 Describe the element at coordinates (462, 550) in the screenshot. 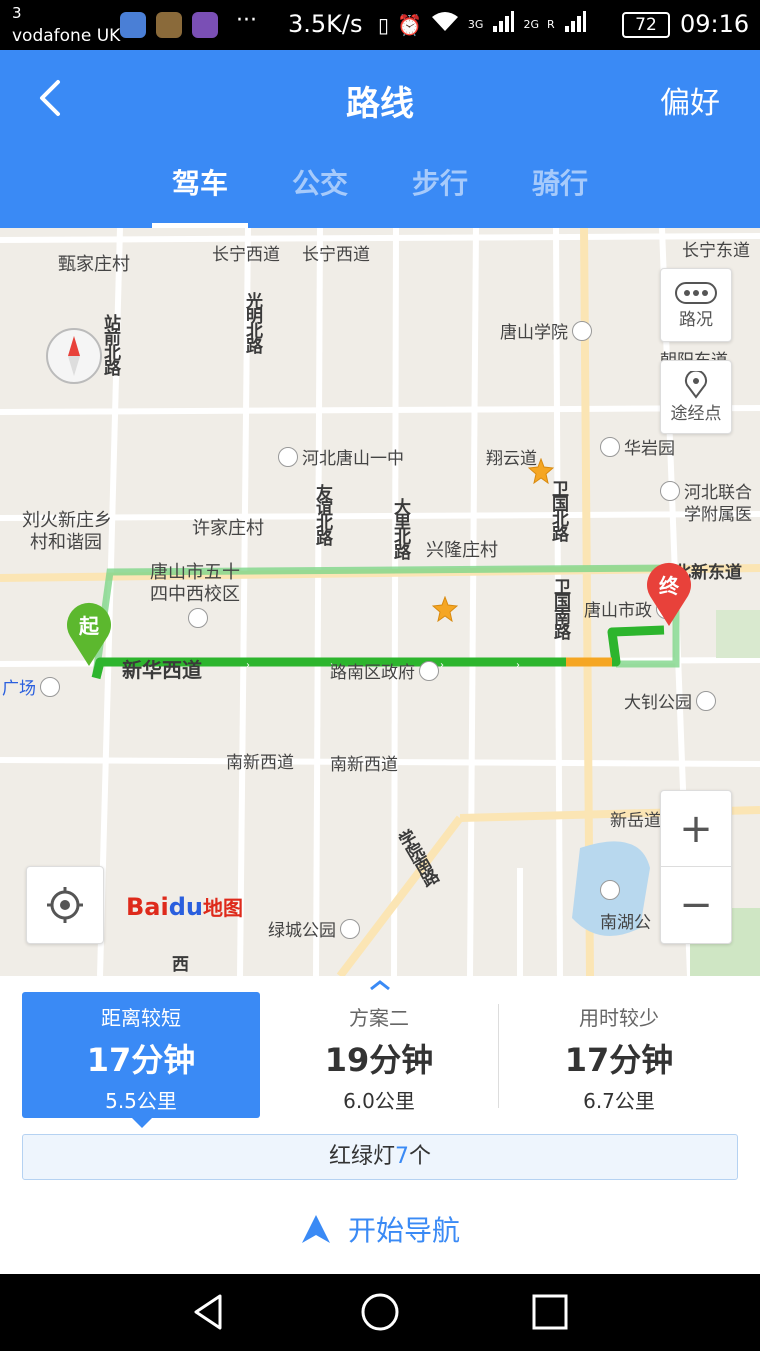

I see `map-label: 兴隆庄村` at that location.